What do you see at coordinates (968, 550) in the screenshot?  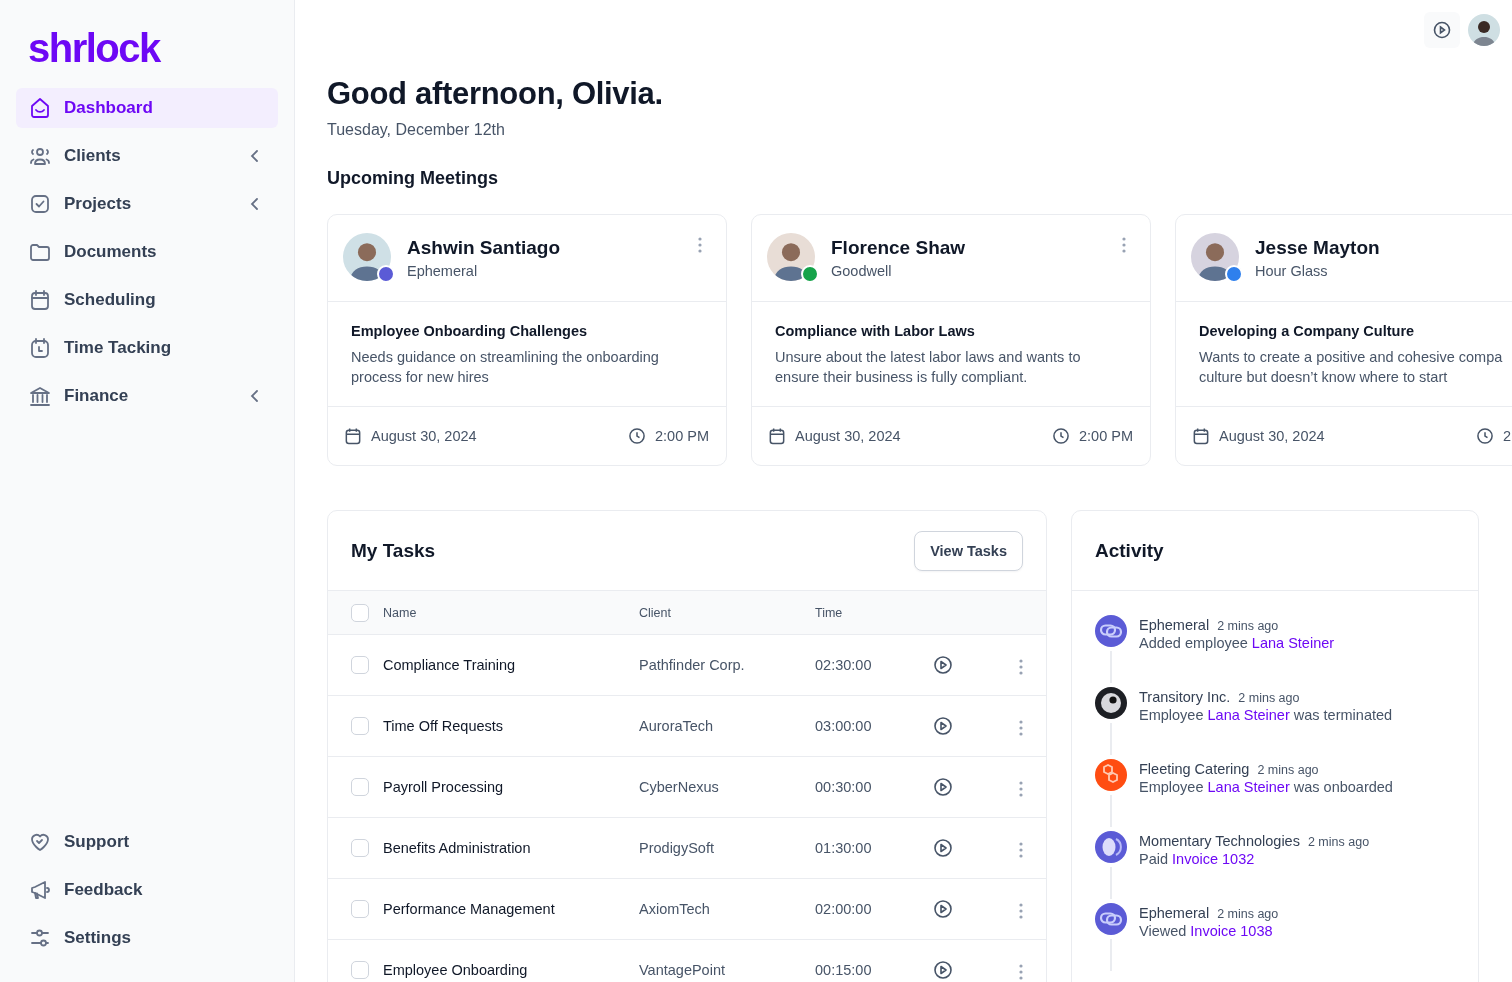 I see `view-tasks-button: View Tasks` at bounding box center [968, 550].